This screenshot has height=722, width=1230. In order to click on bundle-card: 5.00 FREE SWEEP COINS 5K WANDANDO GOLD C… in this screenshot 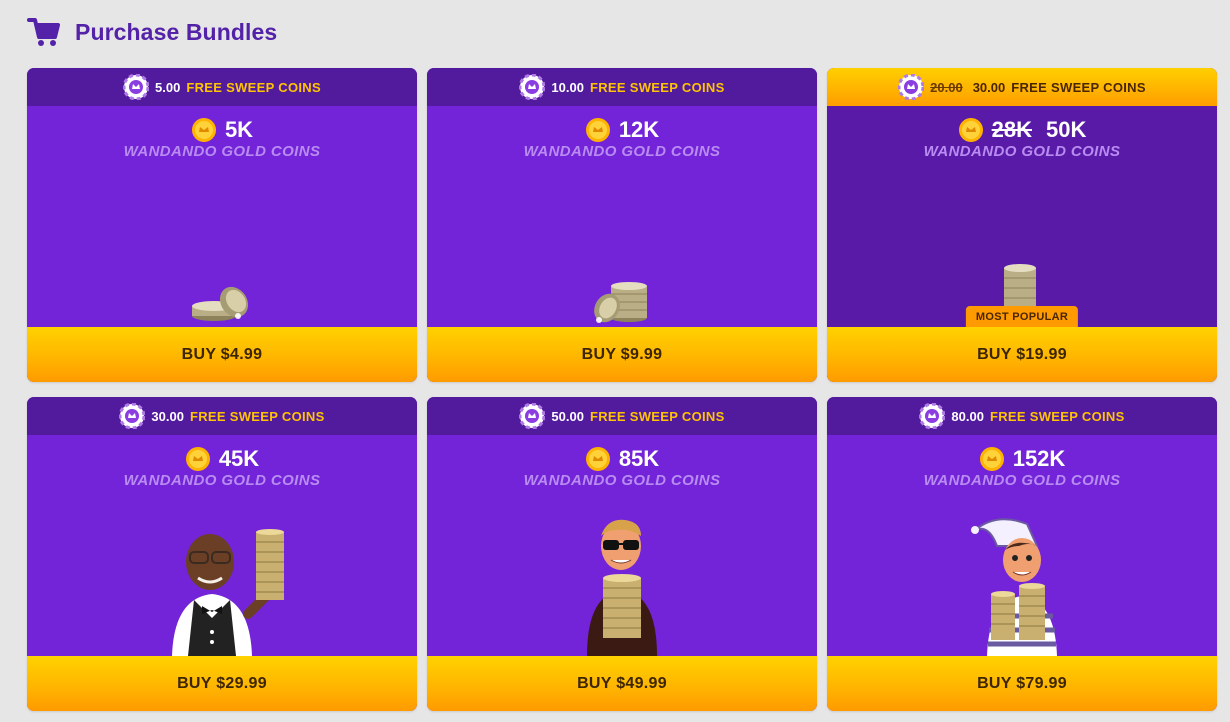, I will do `click(222, 225)`.